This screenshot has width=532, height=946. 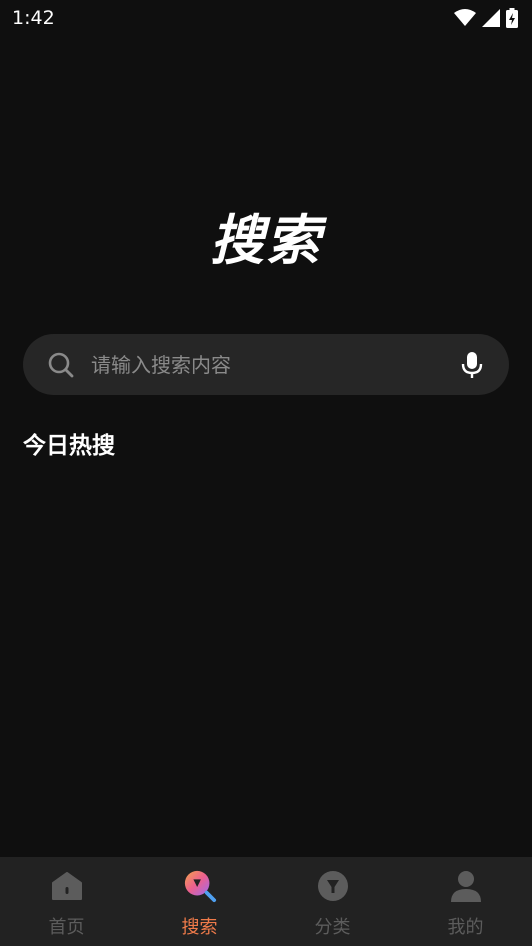 I want to click on bottom-tab-bar: 首页 搜索 分类 我的, so click(x=266, y=901).